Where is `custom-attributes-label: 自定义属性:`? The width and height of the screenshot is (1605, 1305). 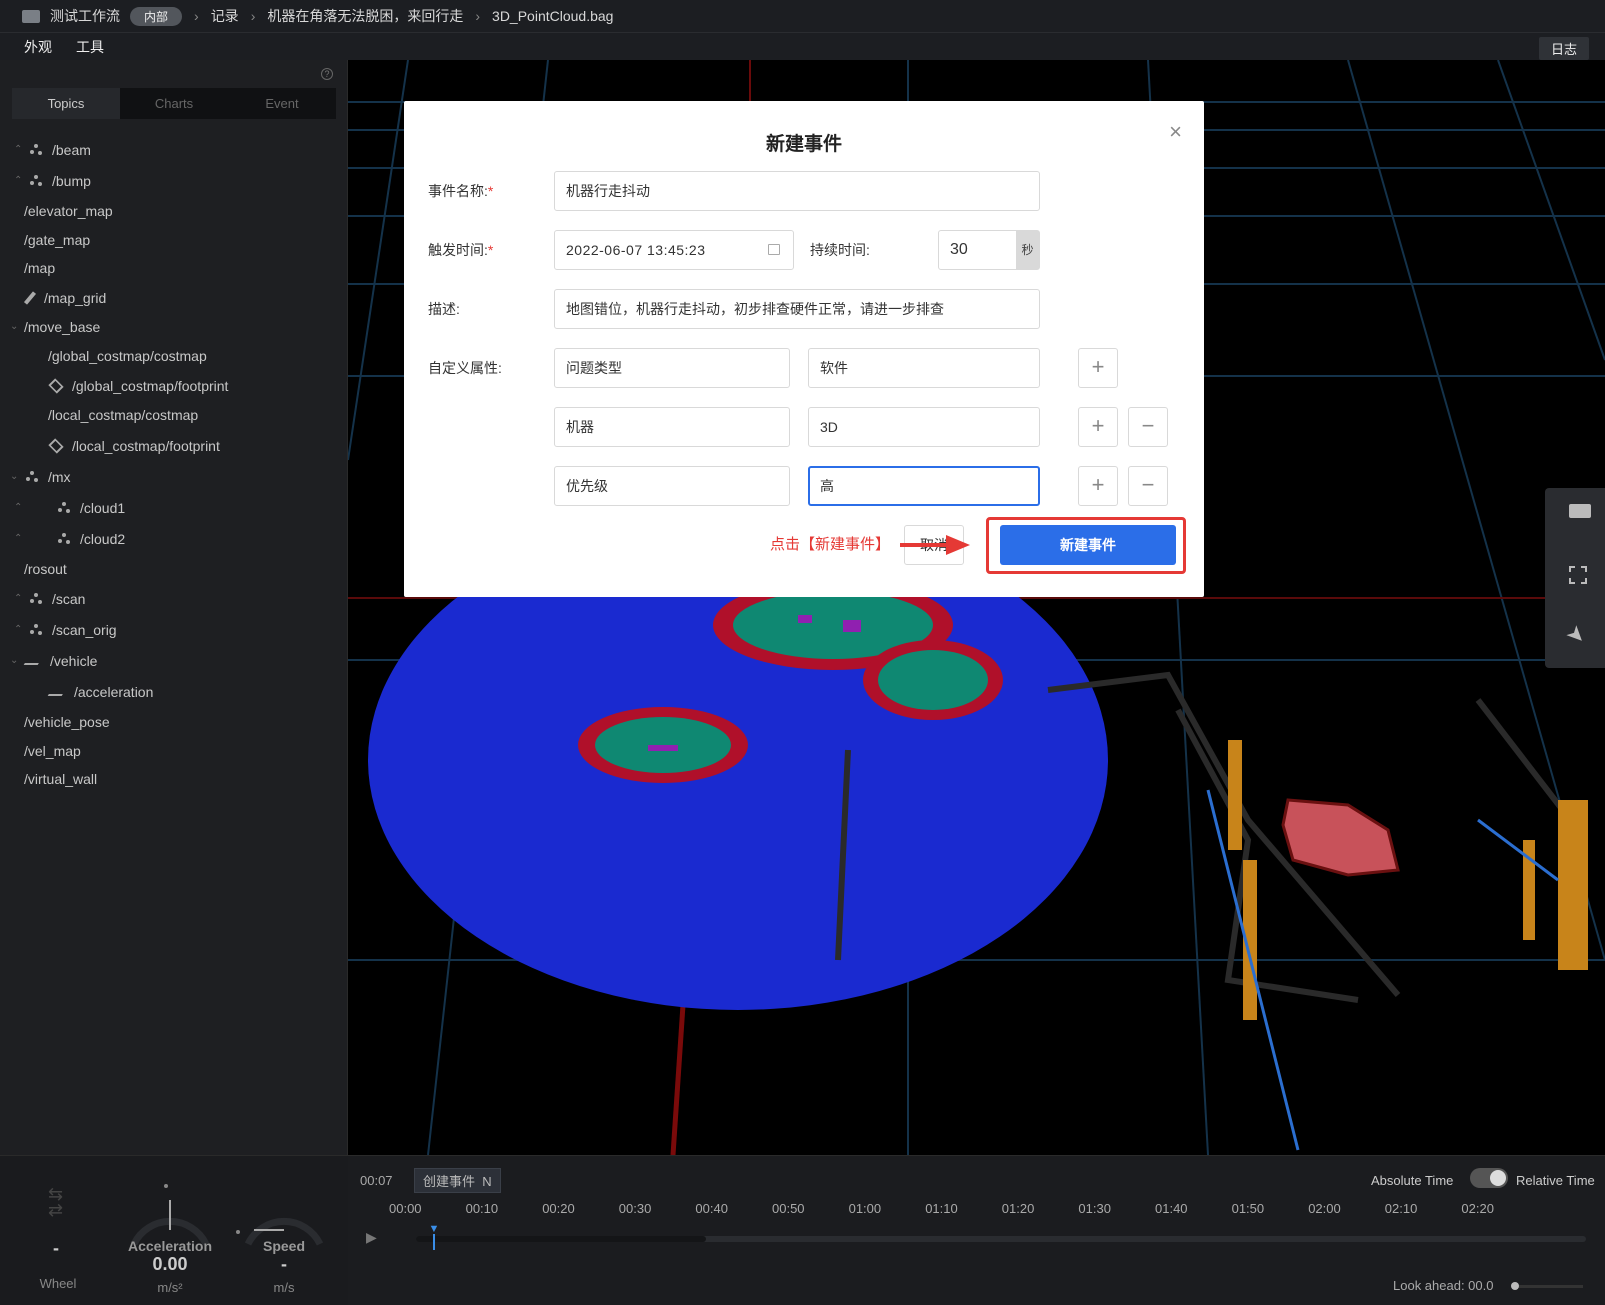
custom-attributes-label: 自定义属性: is located at coordinates (465, 368).